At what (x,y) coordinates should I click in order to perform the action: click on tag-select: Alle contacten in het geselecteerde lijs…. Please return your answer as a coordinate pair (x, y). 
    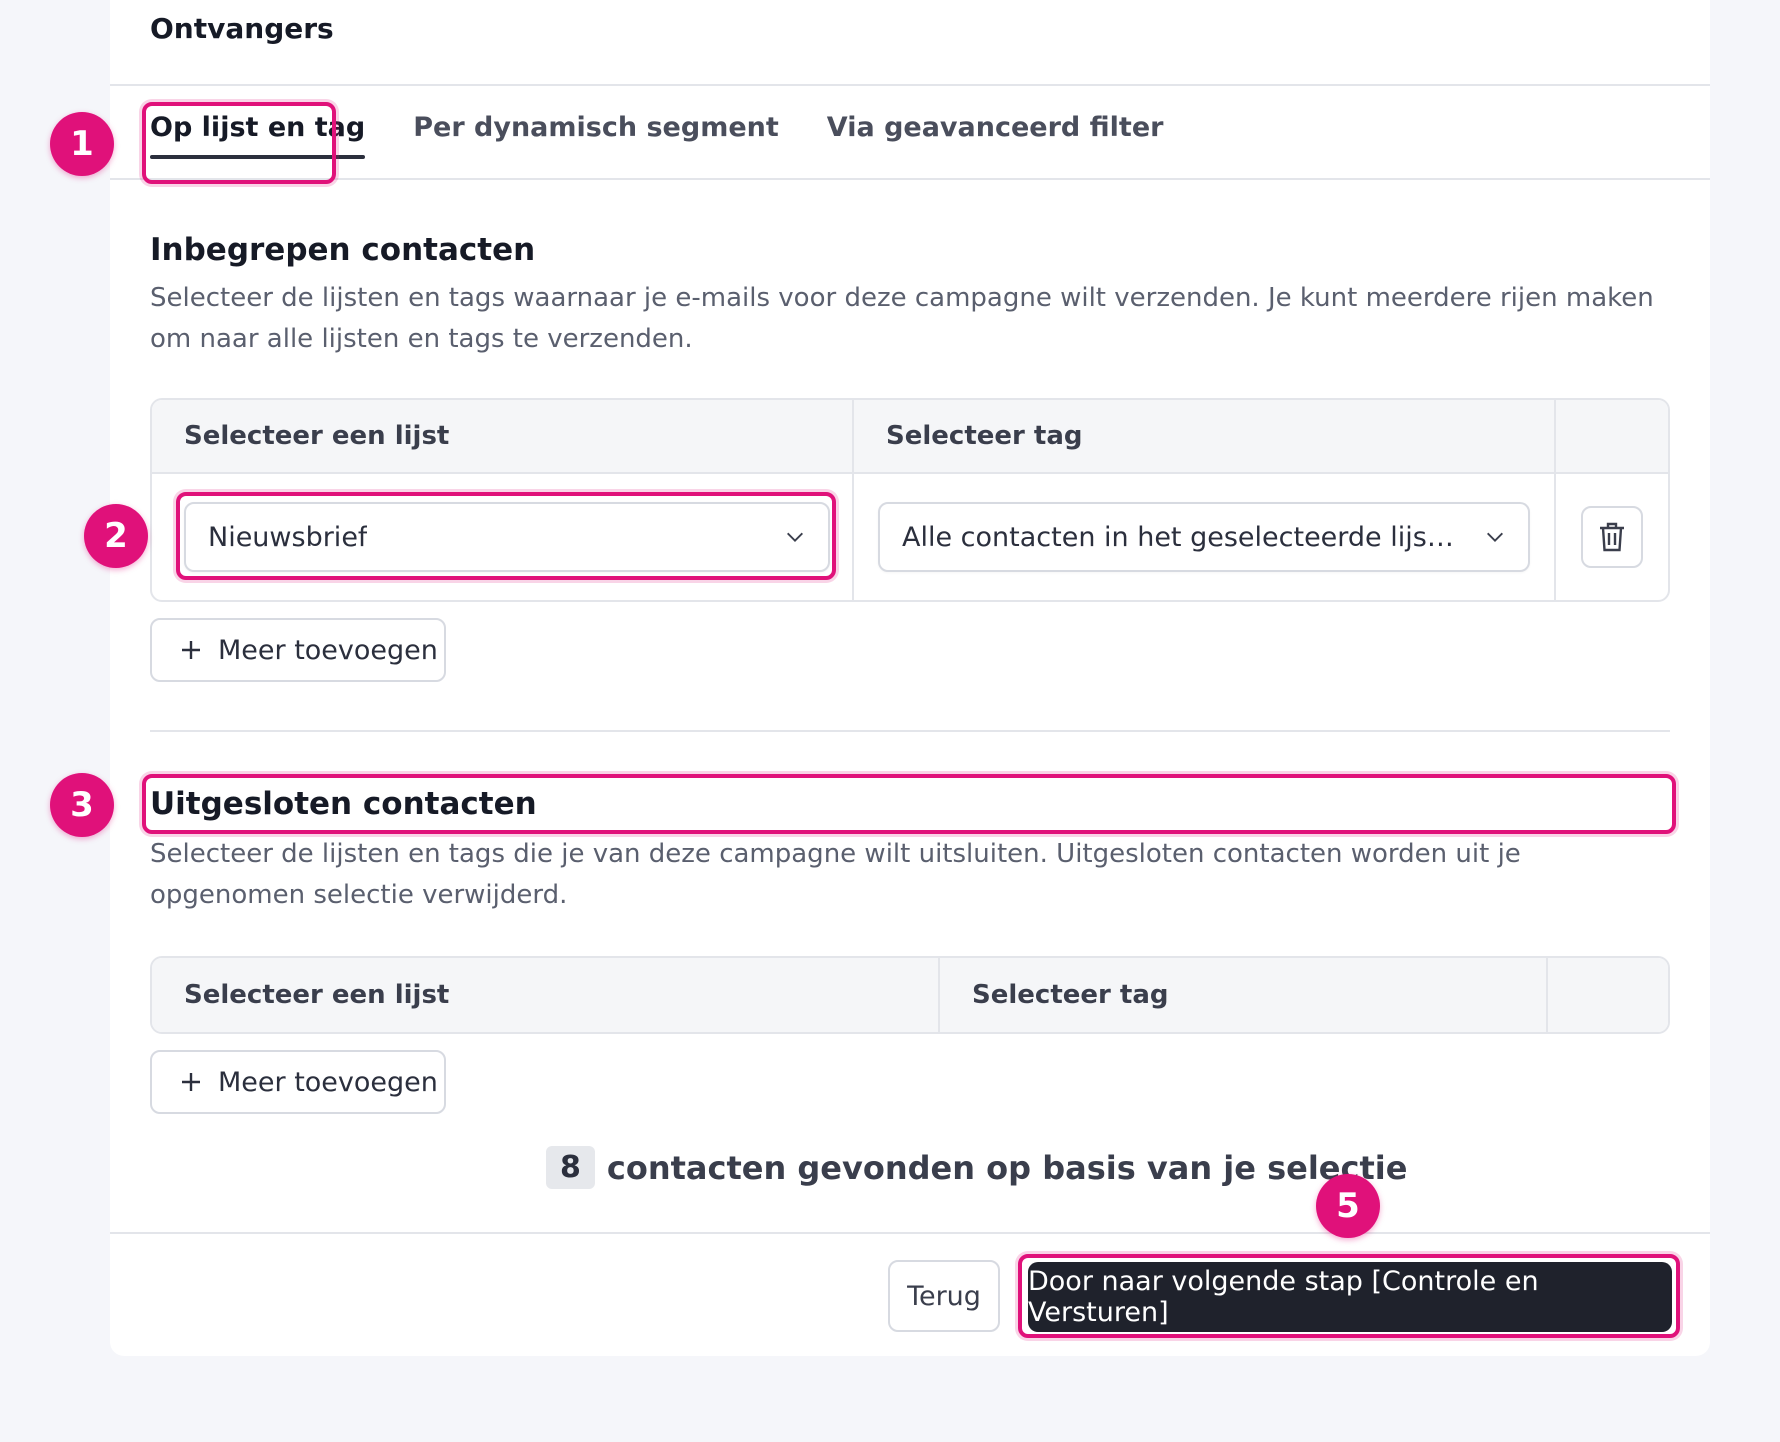
    Looking at the image, I should click on (1204, 537).